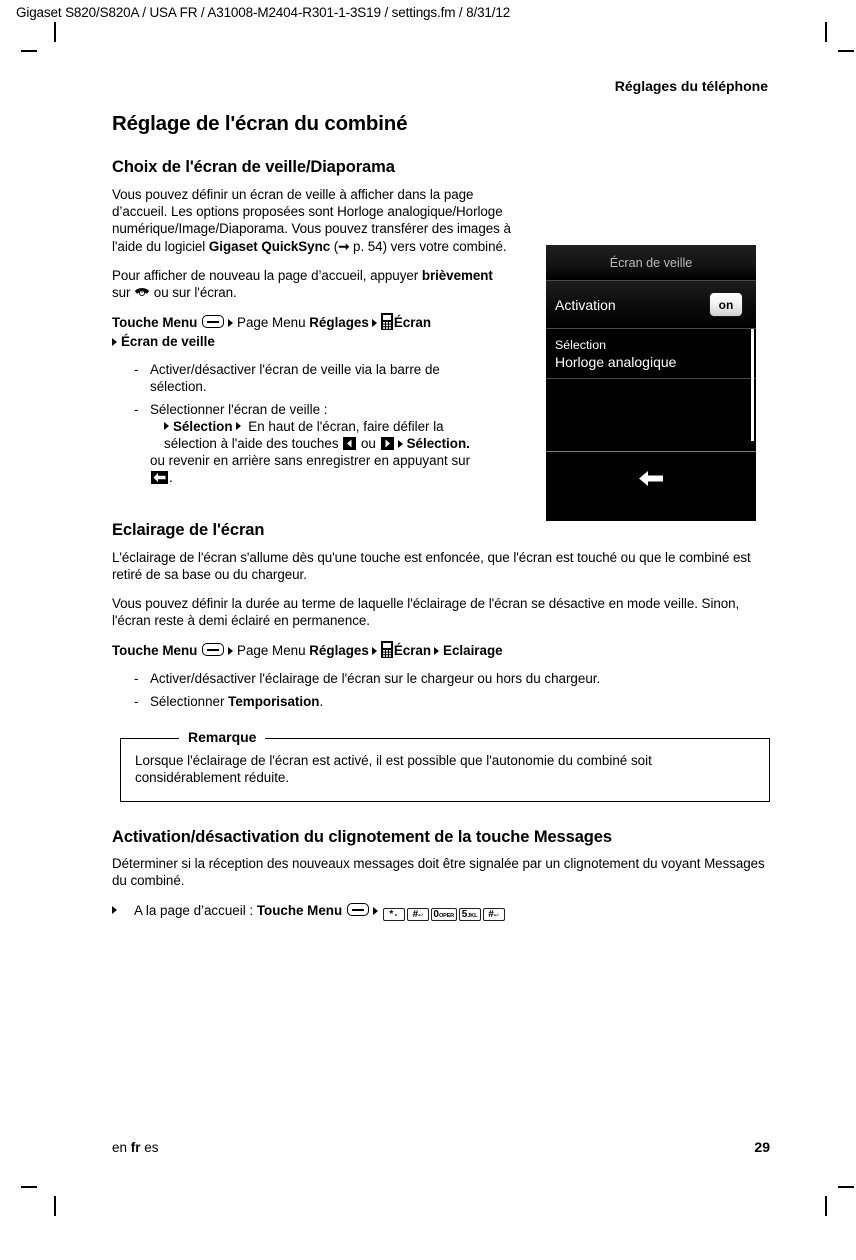 The height and width of the screenshot is (1260, 856). What do you see at coordinates (274, 701) in the screenshot?
I see `backlight-bullet-2-bold: Temporisation` at bounding box center [274, 701].